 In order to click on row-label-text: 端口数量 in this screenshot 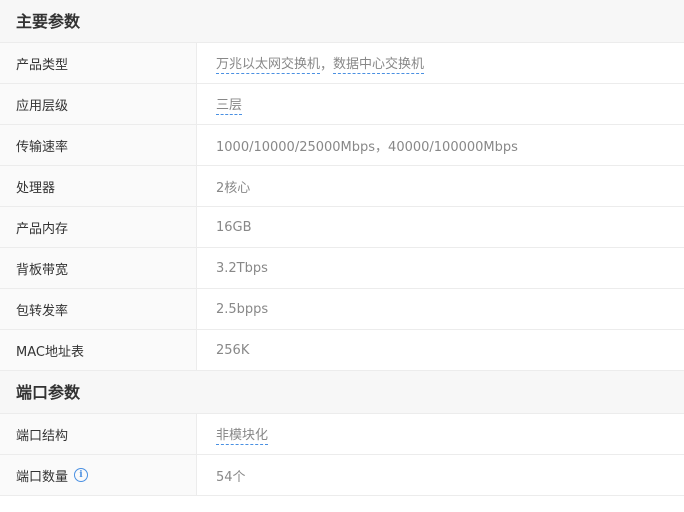, I will do `click(42, 477)`.